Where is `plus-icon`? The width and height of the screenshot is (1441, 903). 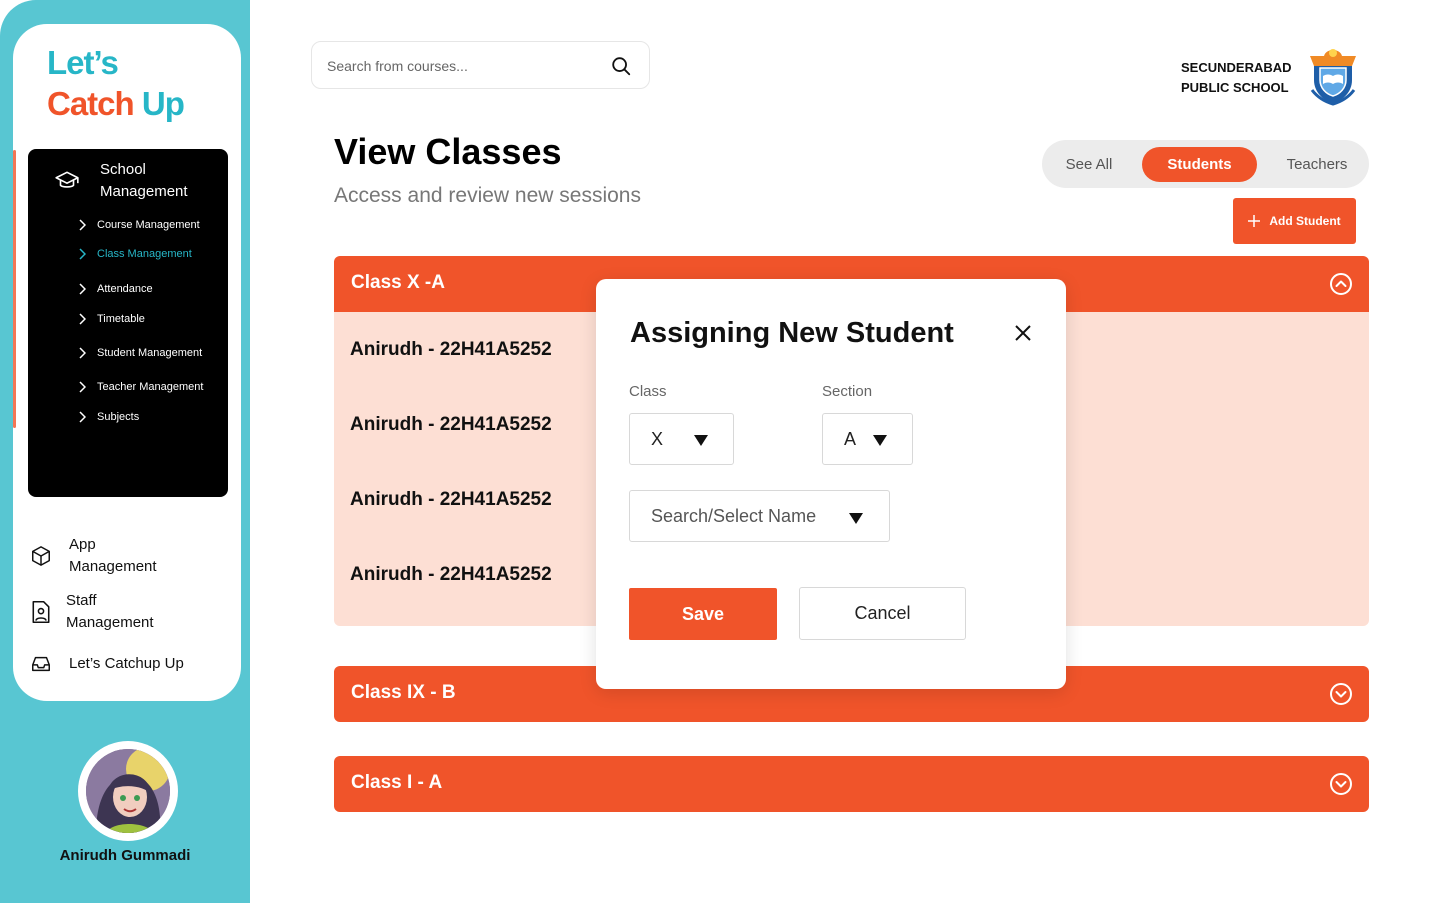 plus-icon is located at coordinates (1254, 221).